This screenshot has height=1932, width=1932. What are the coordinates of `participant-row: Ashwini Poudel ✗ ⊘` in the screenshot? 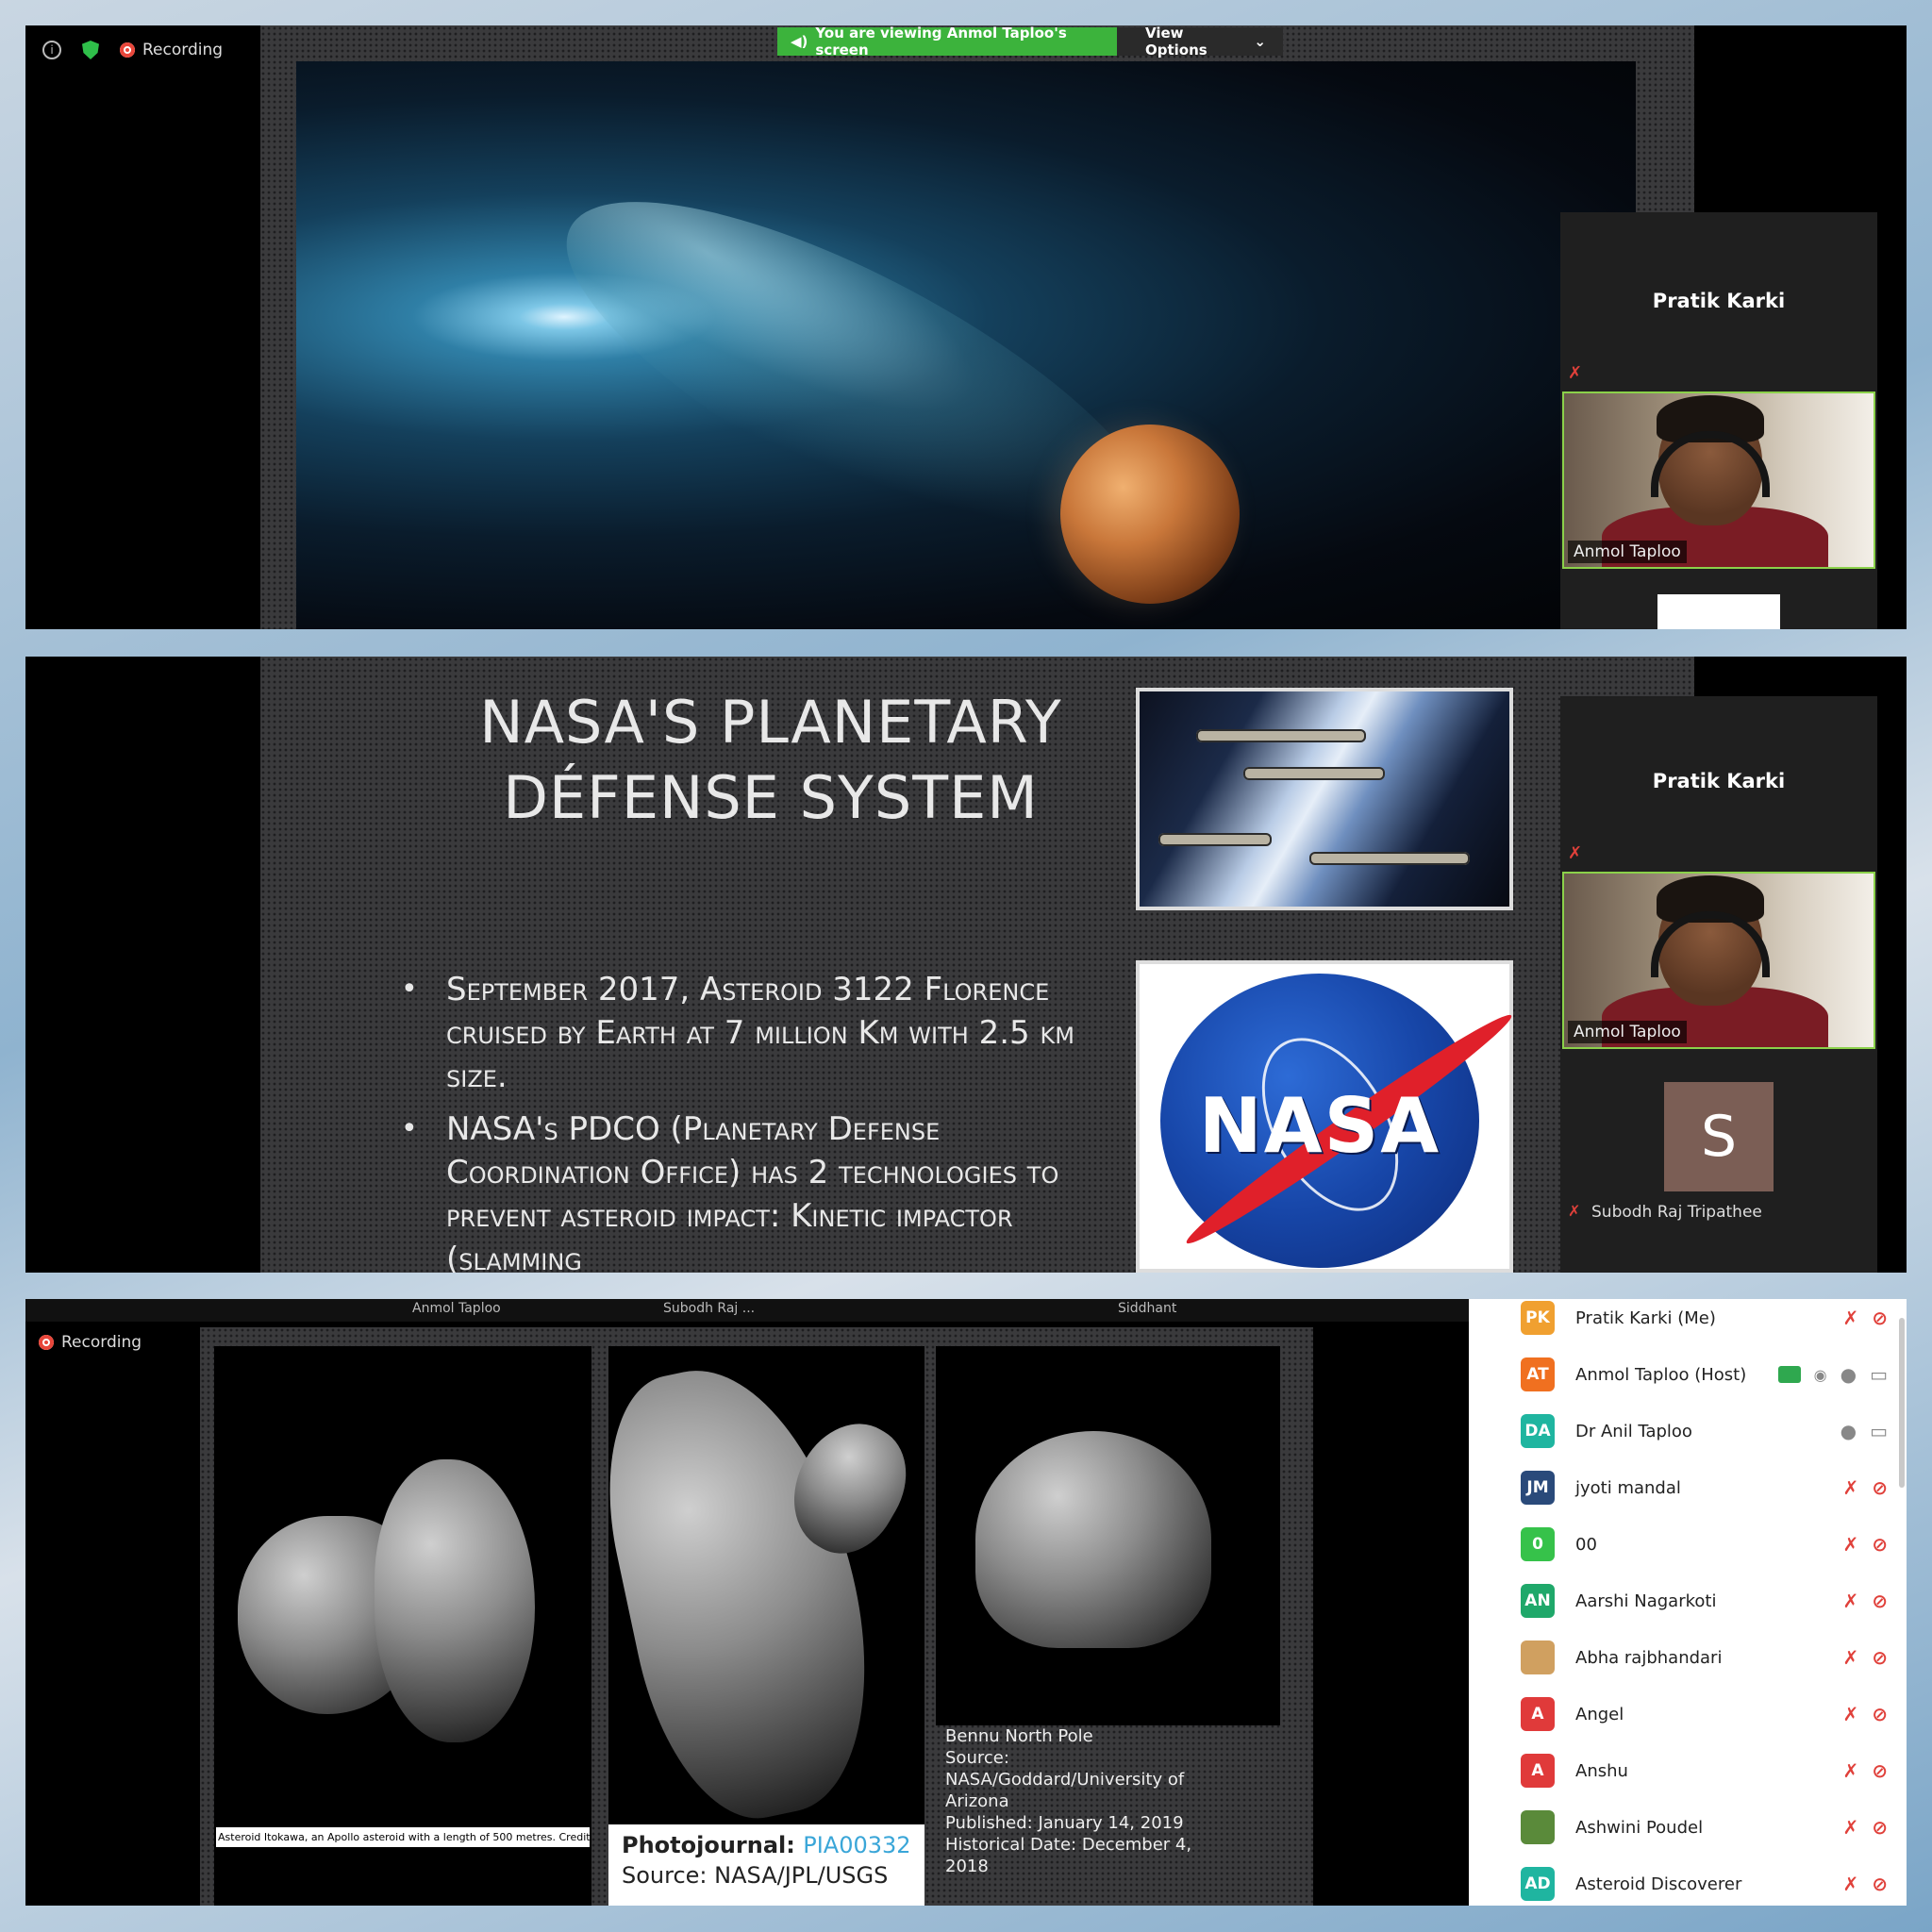 It's located at (1688, 1827).